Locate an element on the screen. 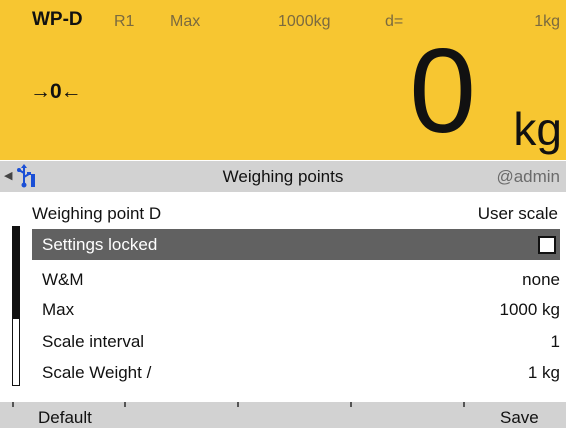 This screenshot has width=566, height=428. softkey-bar: Default Save is located at coordinates (283, 415).